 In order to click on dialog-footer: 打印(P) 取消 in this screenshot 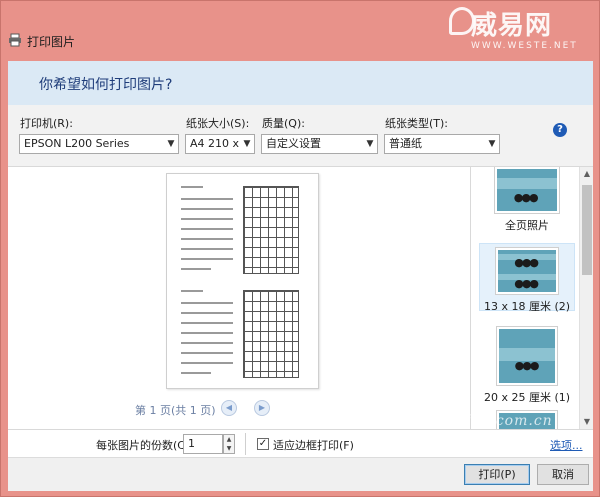, I will do `click(300, 474)`.